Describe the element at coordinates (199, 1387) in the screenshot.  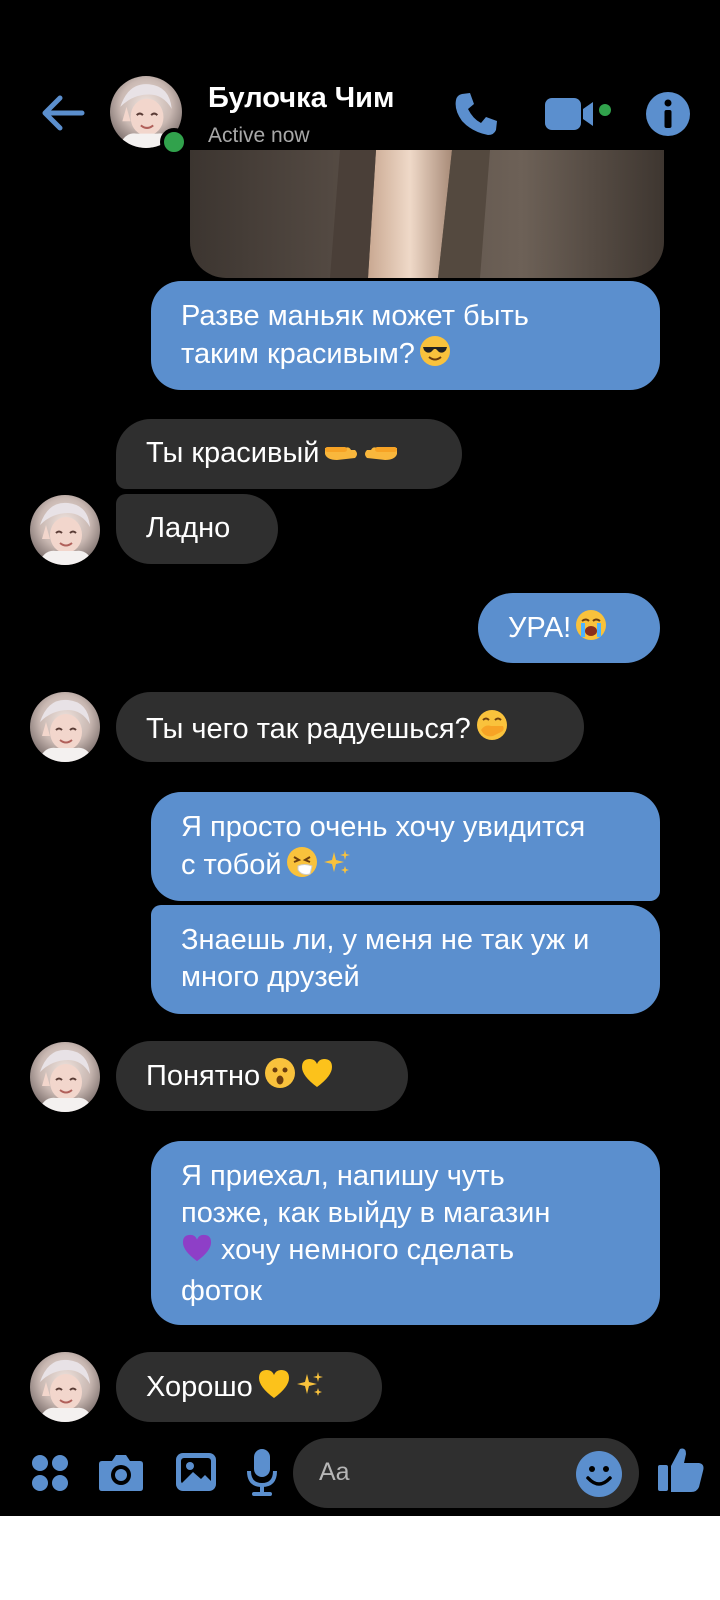
I see `message-text: Хорошо` at that location.